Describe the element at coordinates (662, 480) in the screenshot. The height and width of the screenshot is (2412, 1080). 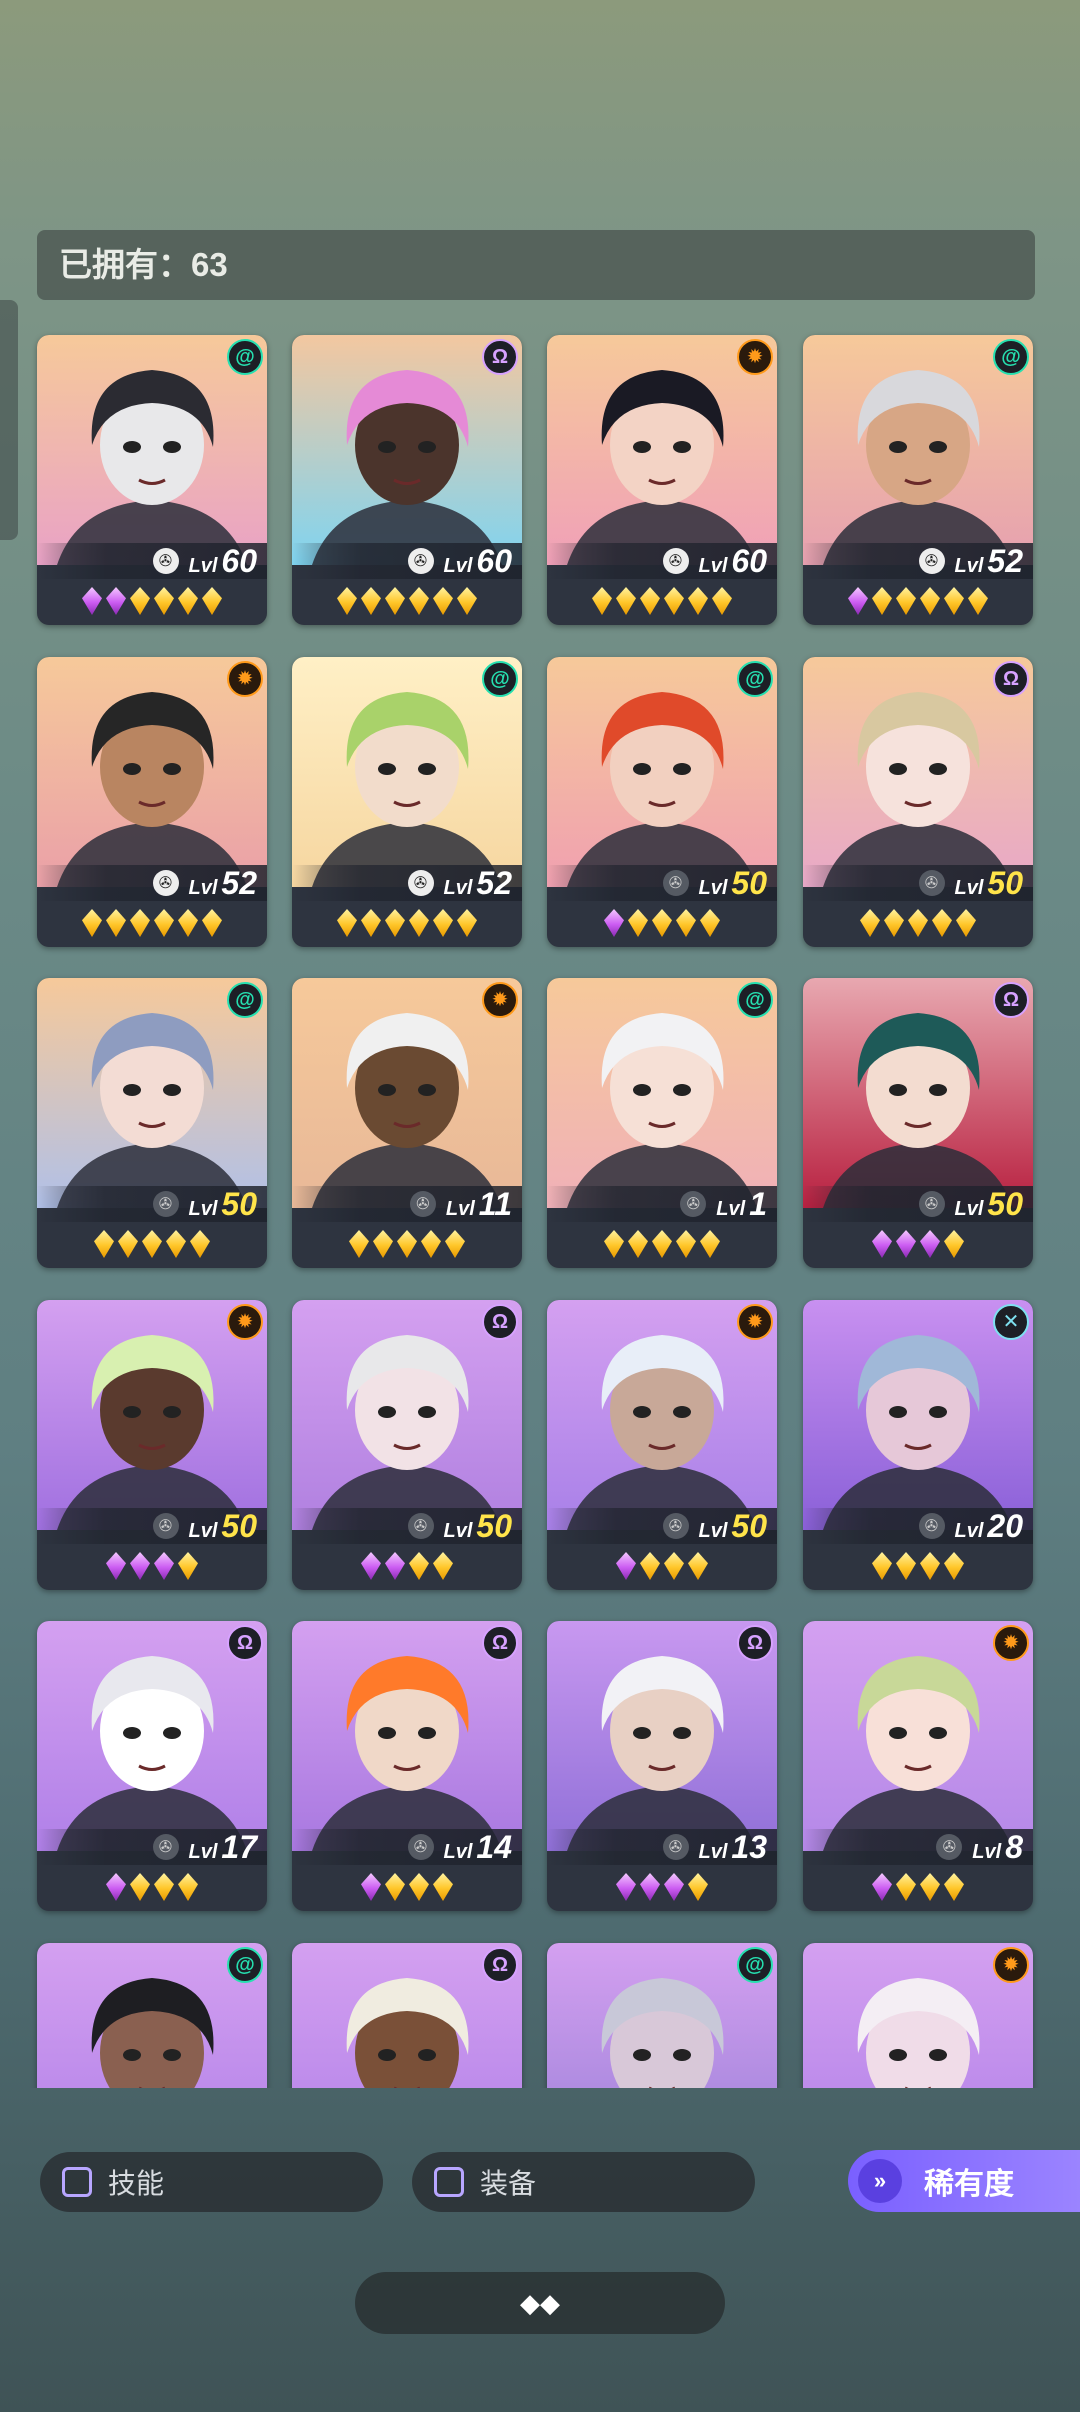
I see `hero-card: ✹ ✇ Lvl 60` at that location.